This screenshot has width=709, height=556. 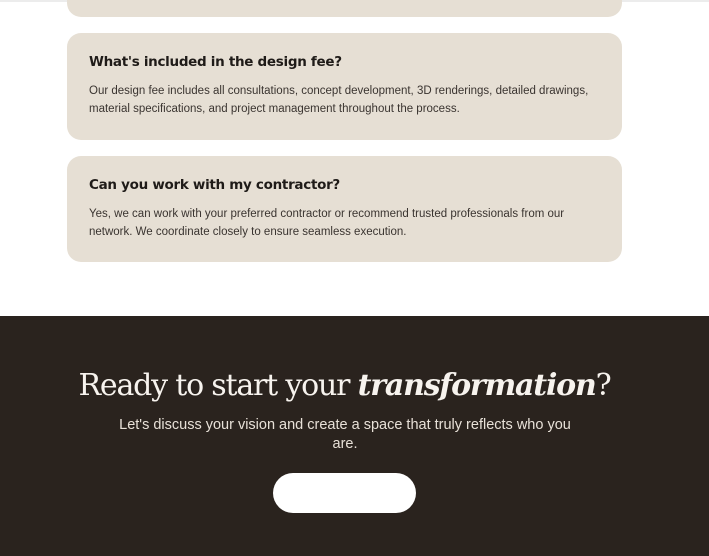 What do you see at coordinates (215, 62) in the screenshot?
I see `faq-question: What's included in the design fee?` at bounding box center [215, 62].